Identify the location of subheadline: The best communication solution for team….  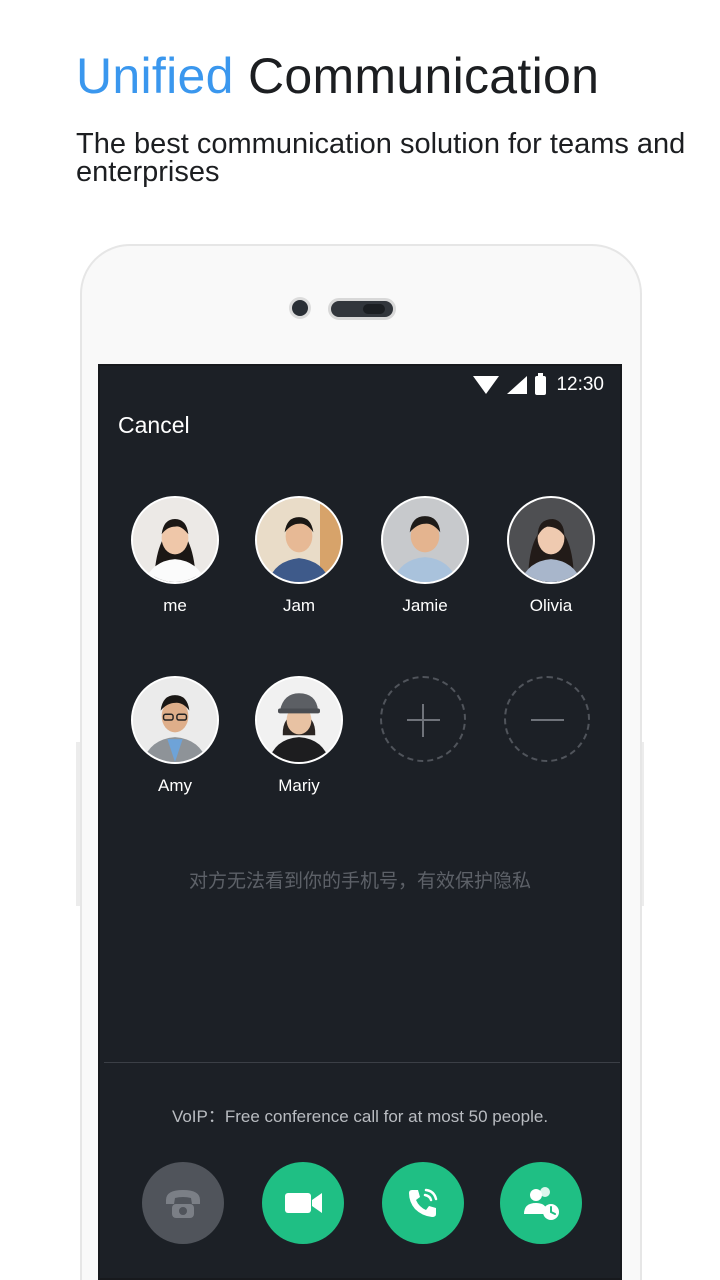
(381, 158).